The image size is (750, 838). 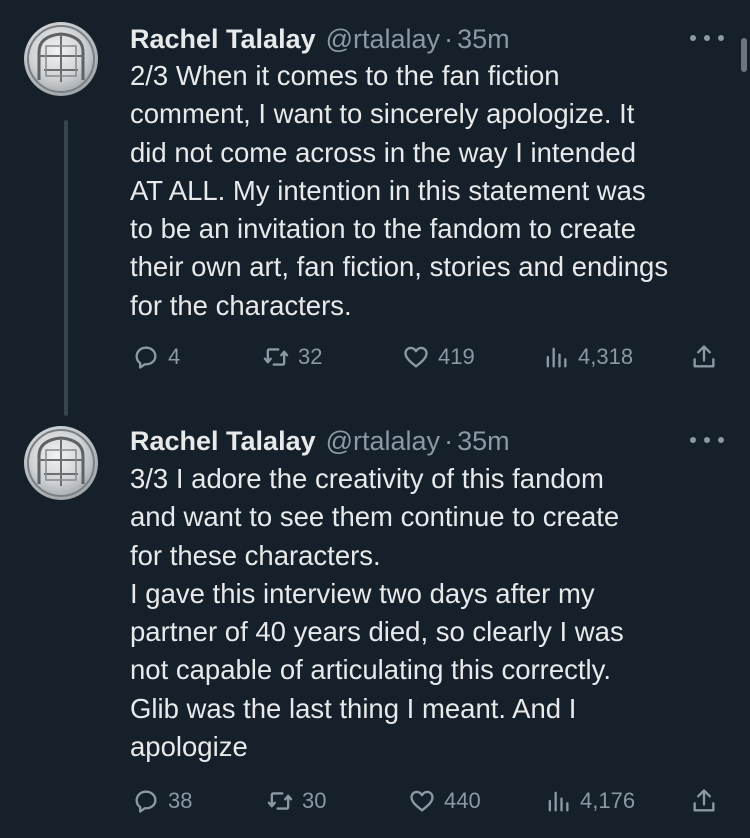 I want to click on retweet-button: 32, so click(x=292, y=357).